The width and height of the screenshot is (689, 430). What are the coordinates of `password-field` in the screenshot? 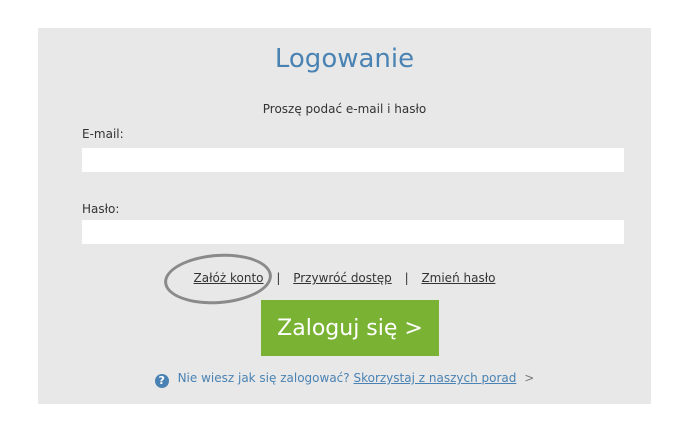 It's located at (353, 232).